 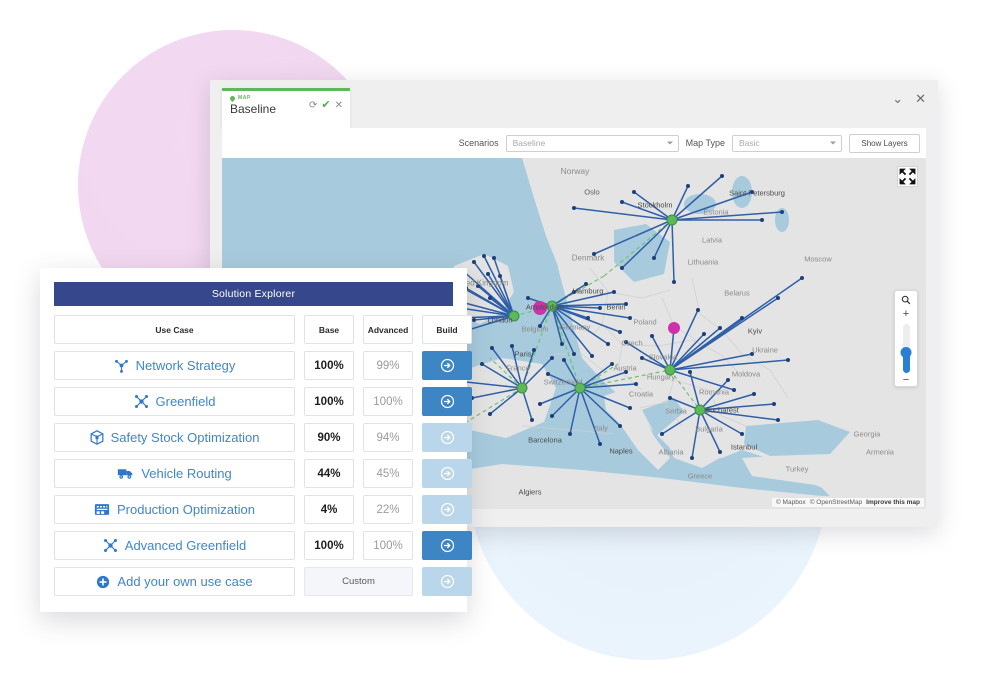 I want to click on advanced-cell: 45%, so click(x=388, y=473).